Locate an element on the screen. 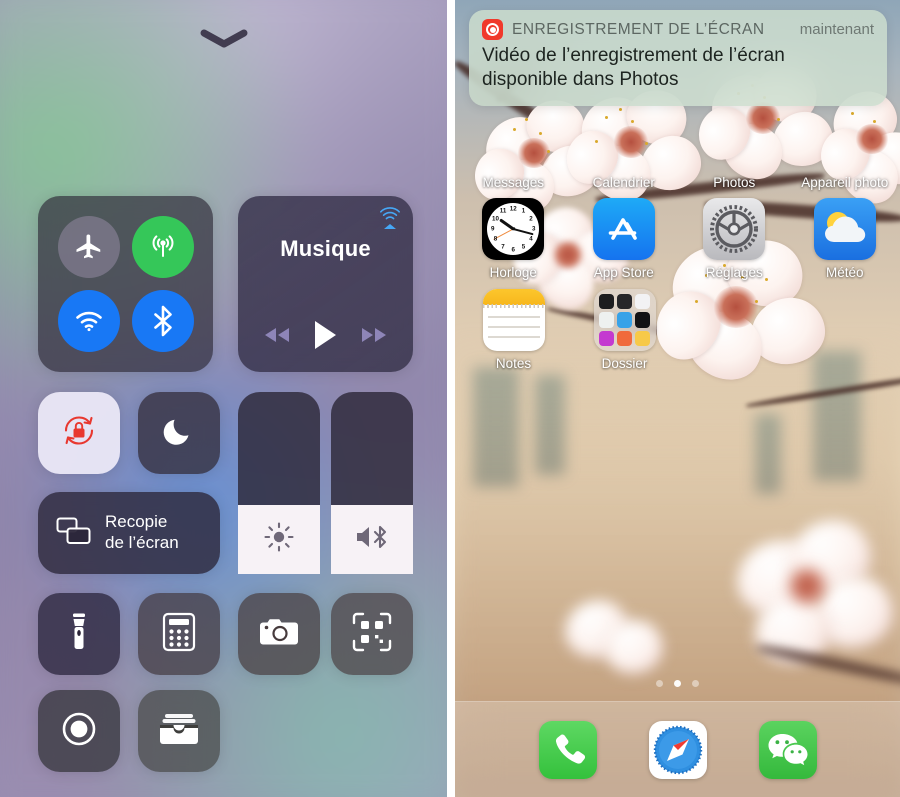  bluetooth-icon is located at coordinates (163, 321).